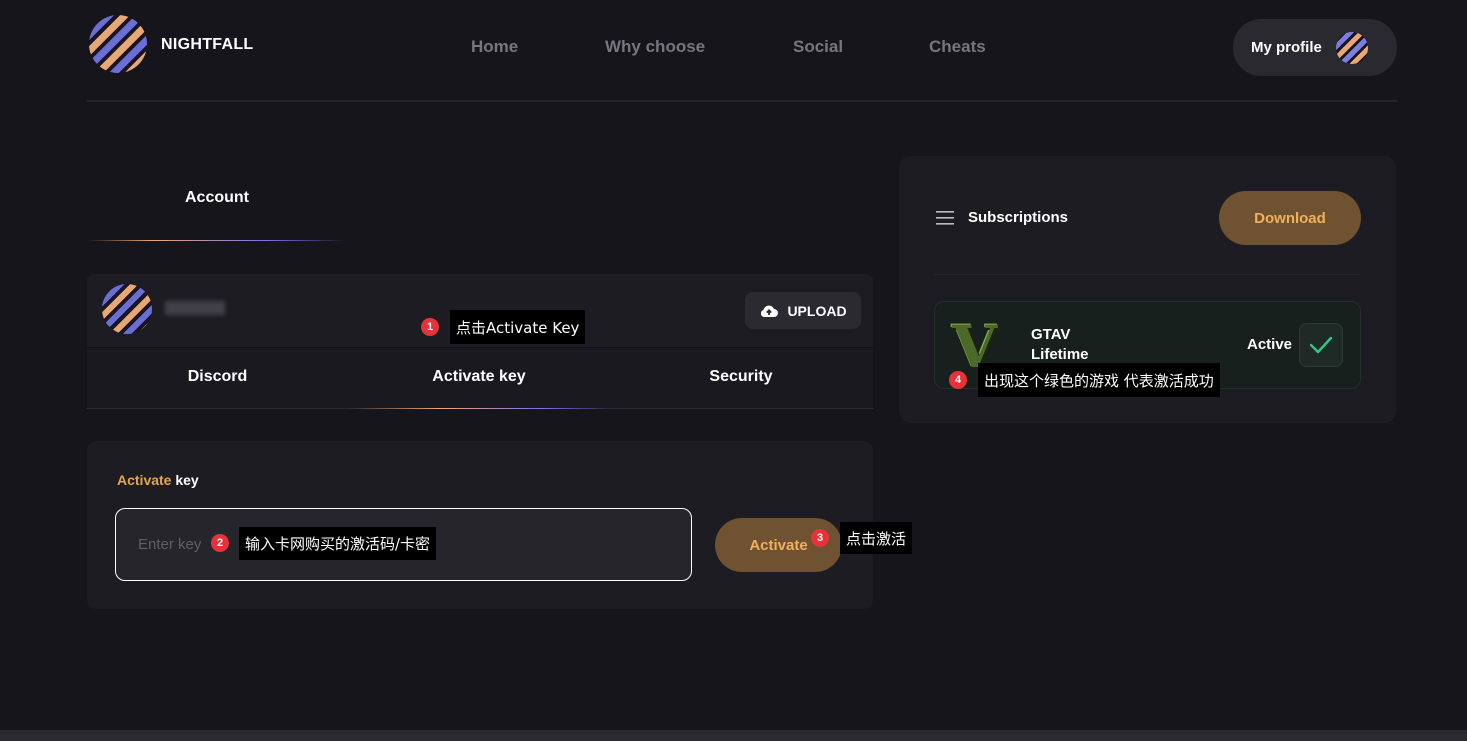  What do you see at coordinates (741, 377) in the screenshot?
I see `tab-security: Security` at bounding box center [741, 377].